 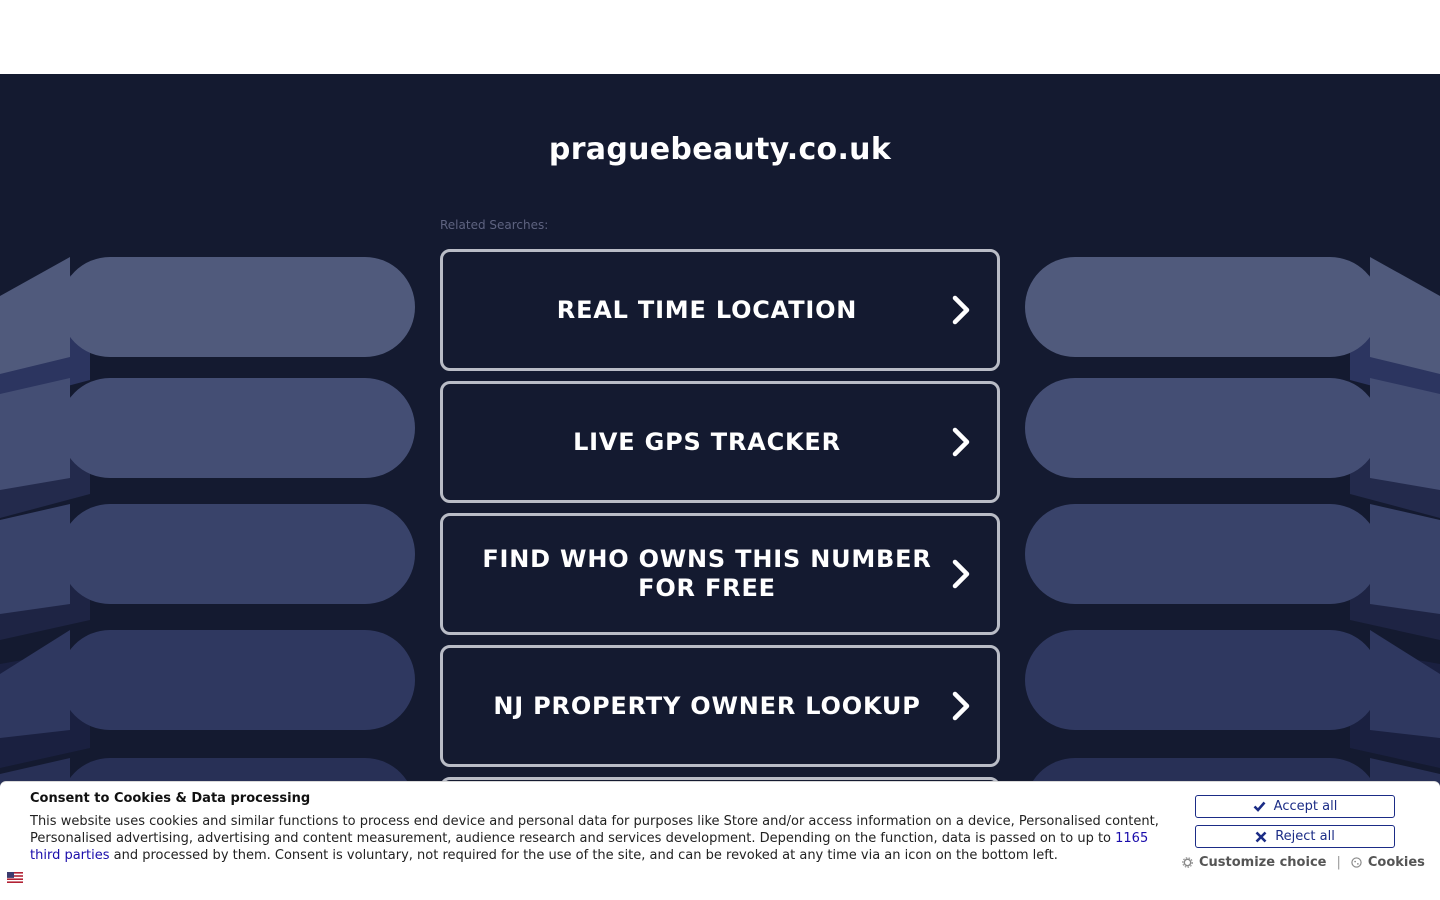 I want to click on related-link-nj-property-owner-lookup: NJ PROPERTY OWNER LOOKUP, so click(x=720, y=706).